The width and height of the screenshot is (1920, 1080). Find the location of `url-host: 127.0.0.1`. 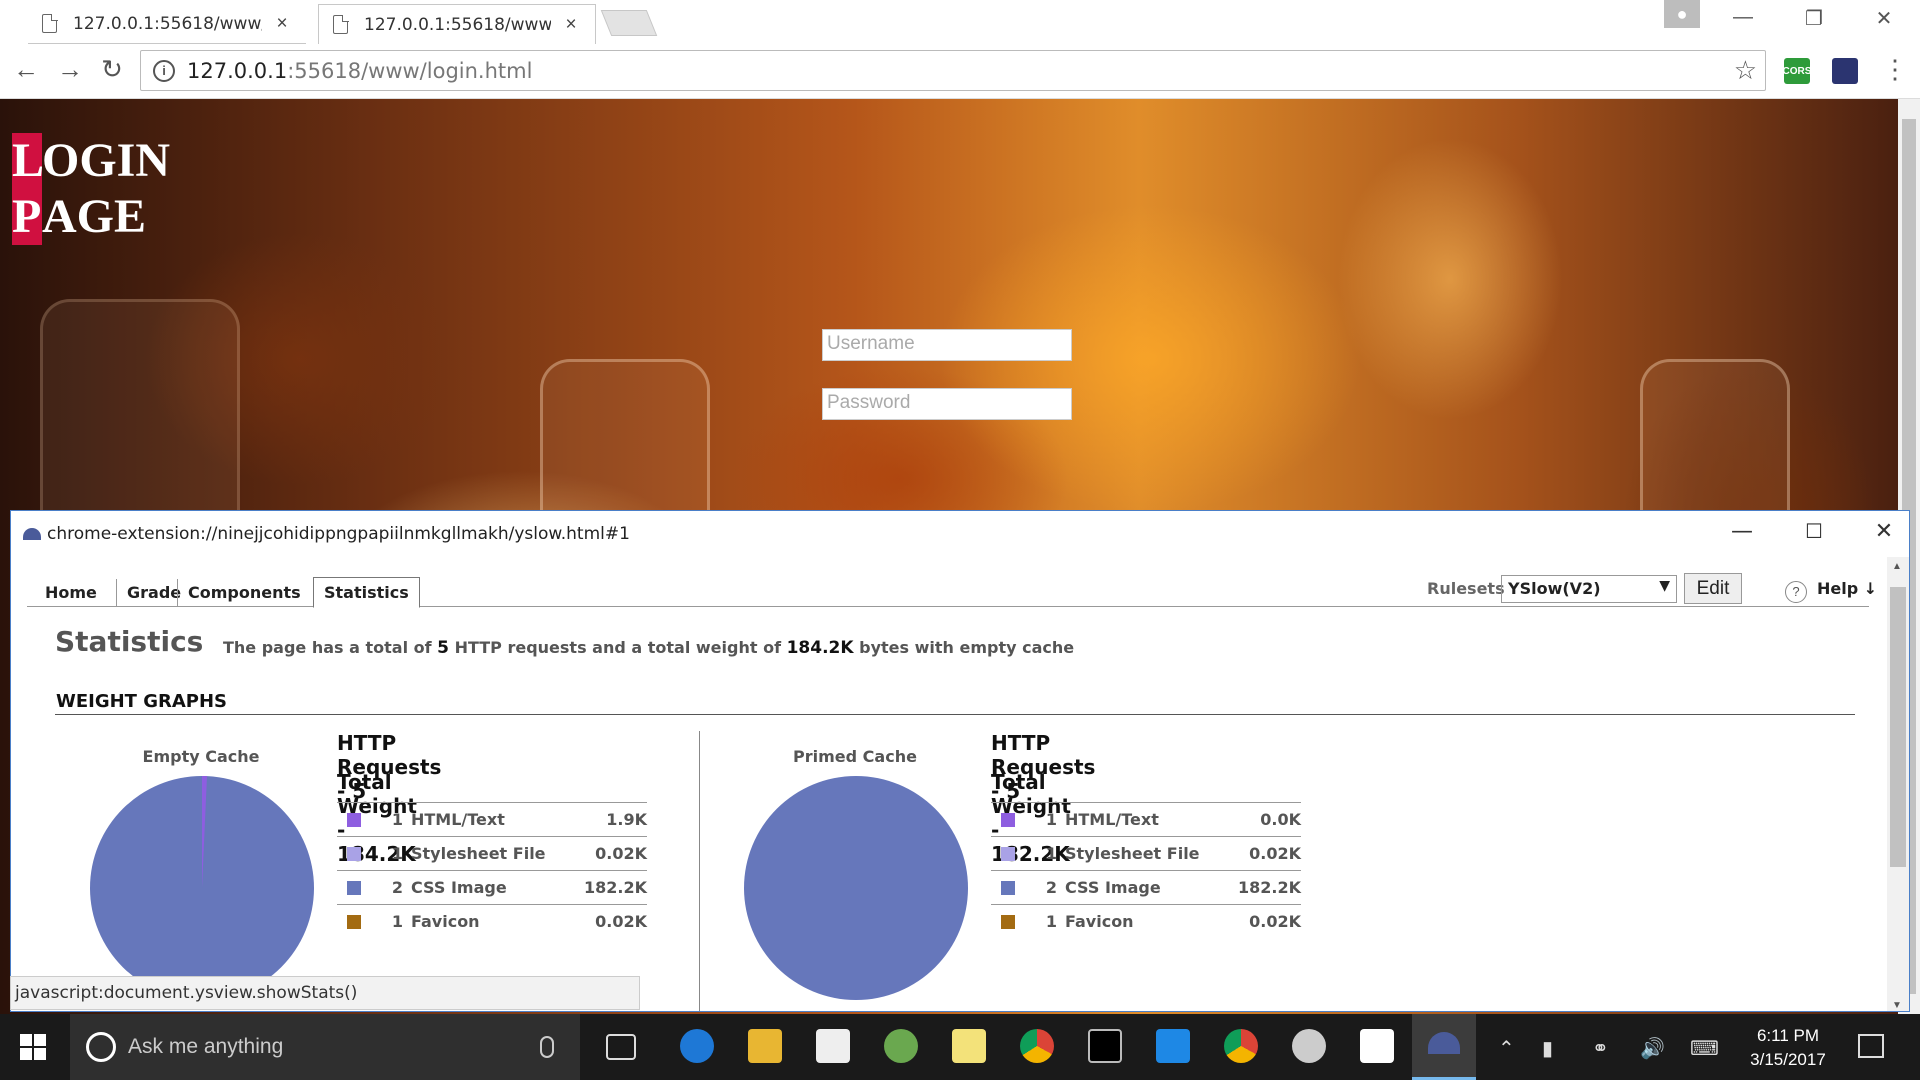

url-host: 127.0.0.1 is located at coordinates (237, 70).